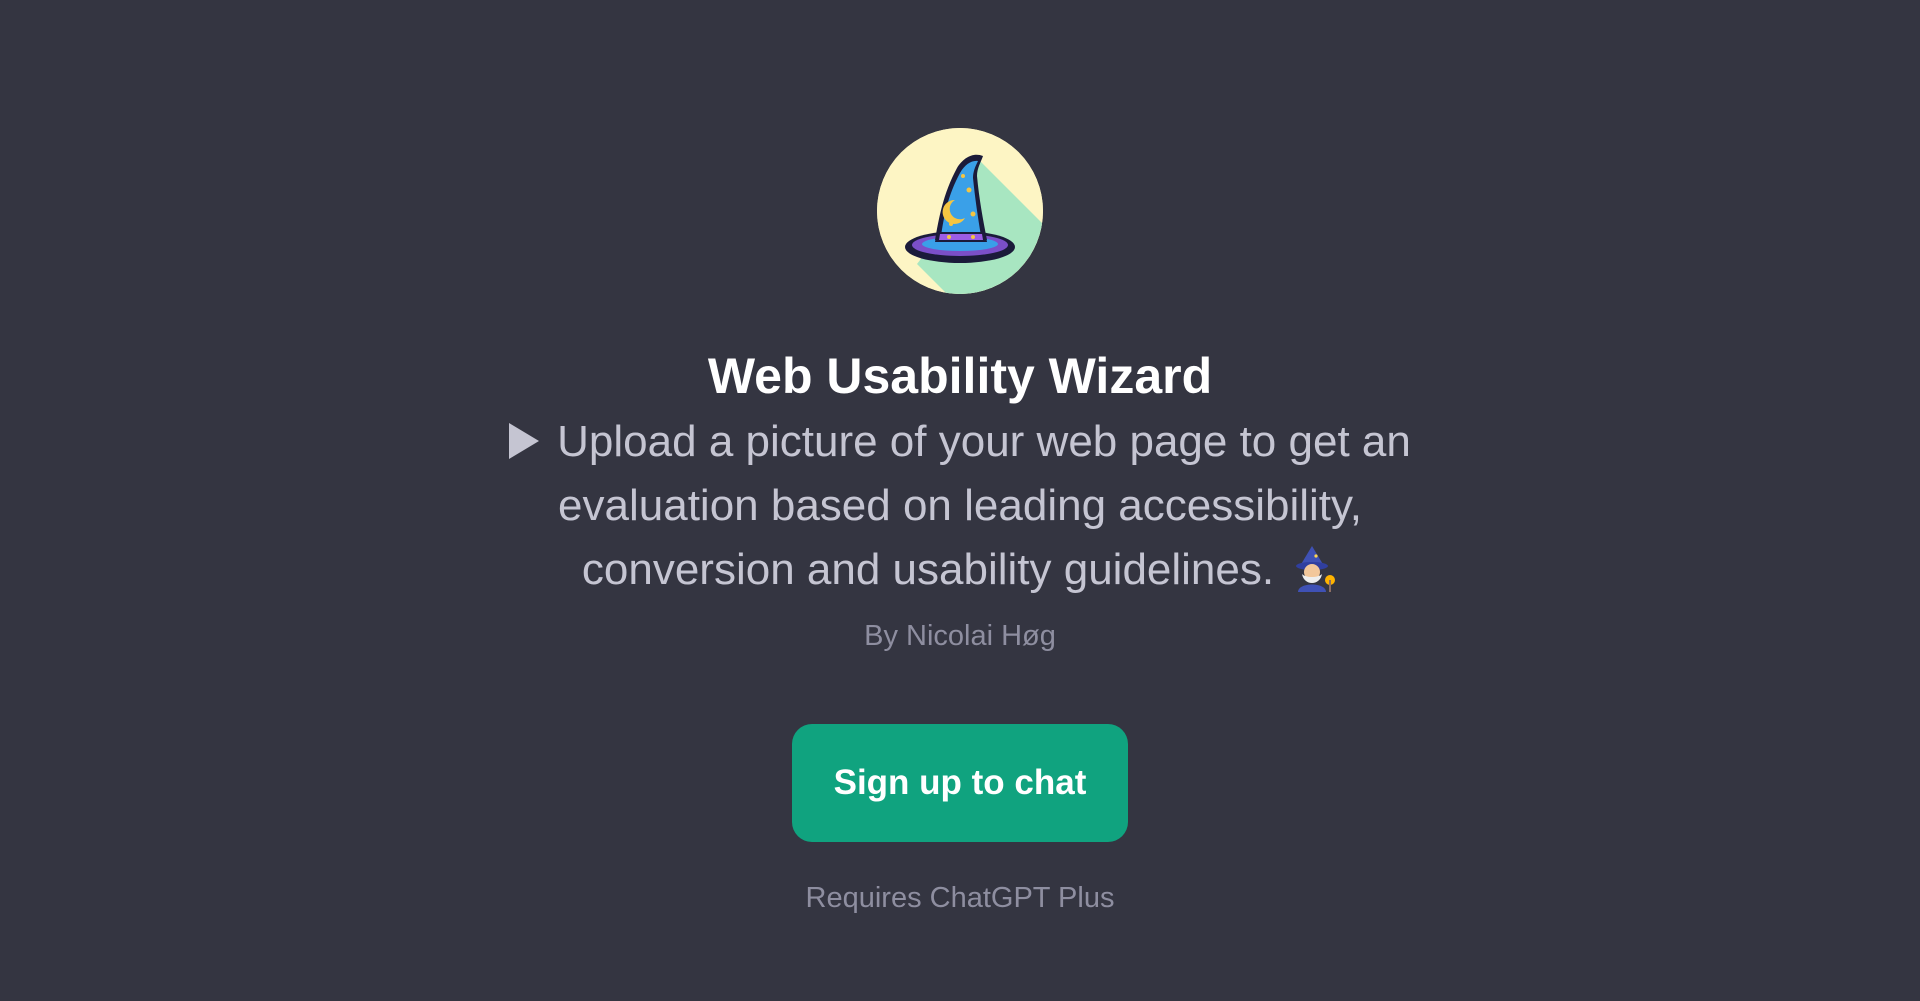 This screenshot has height=1001, width=1920. What do you see at coordinates (960, 783) in the screenshot?
I see `sign-up-button: Sign up to chat` at bounding box center [960, 783].